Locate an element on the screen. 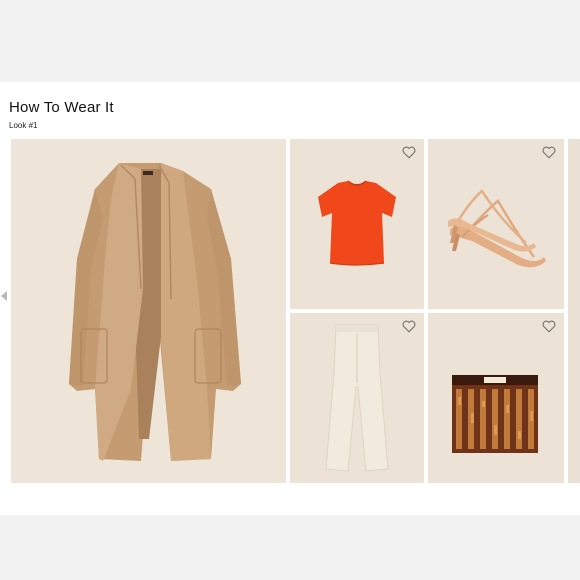 The width and height of the screenshot is (580, 580). product-tile-clutch is located at coordinates (496, 398).